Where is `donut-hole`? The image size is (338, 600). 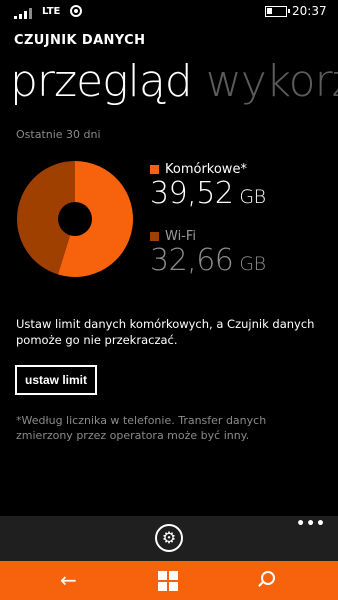 donut-hole is located at coordinates (75, 219).